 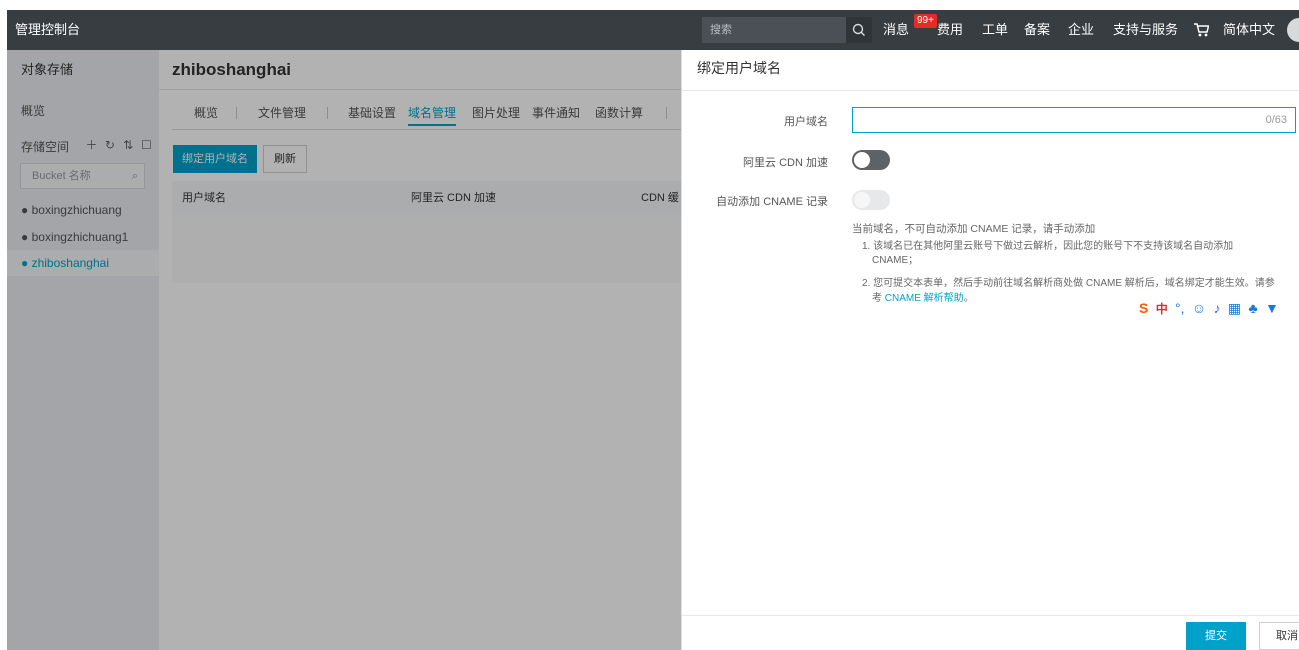 I want to click on domain-input: 0/63, so click(x=1074, y=120).